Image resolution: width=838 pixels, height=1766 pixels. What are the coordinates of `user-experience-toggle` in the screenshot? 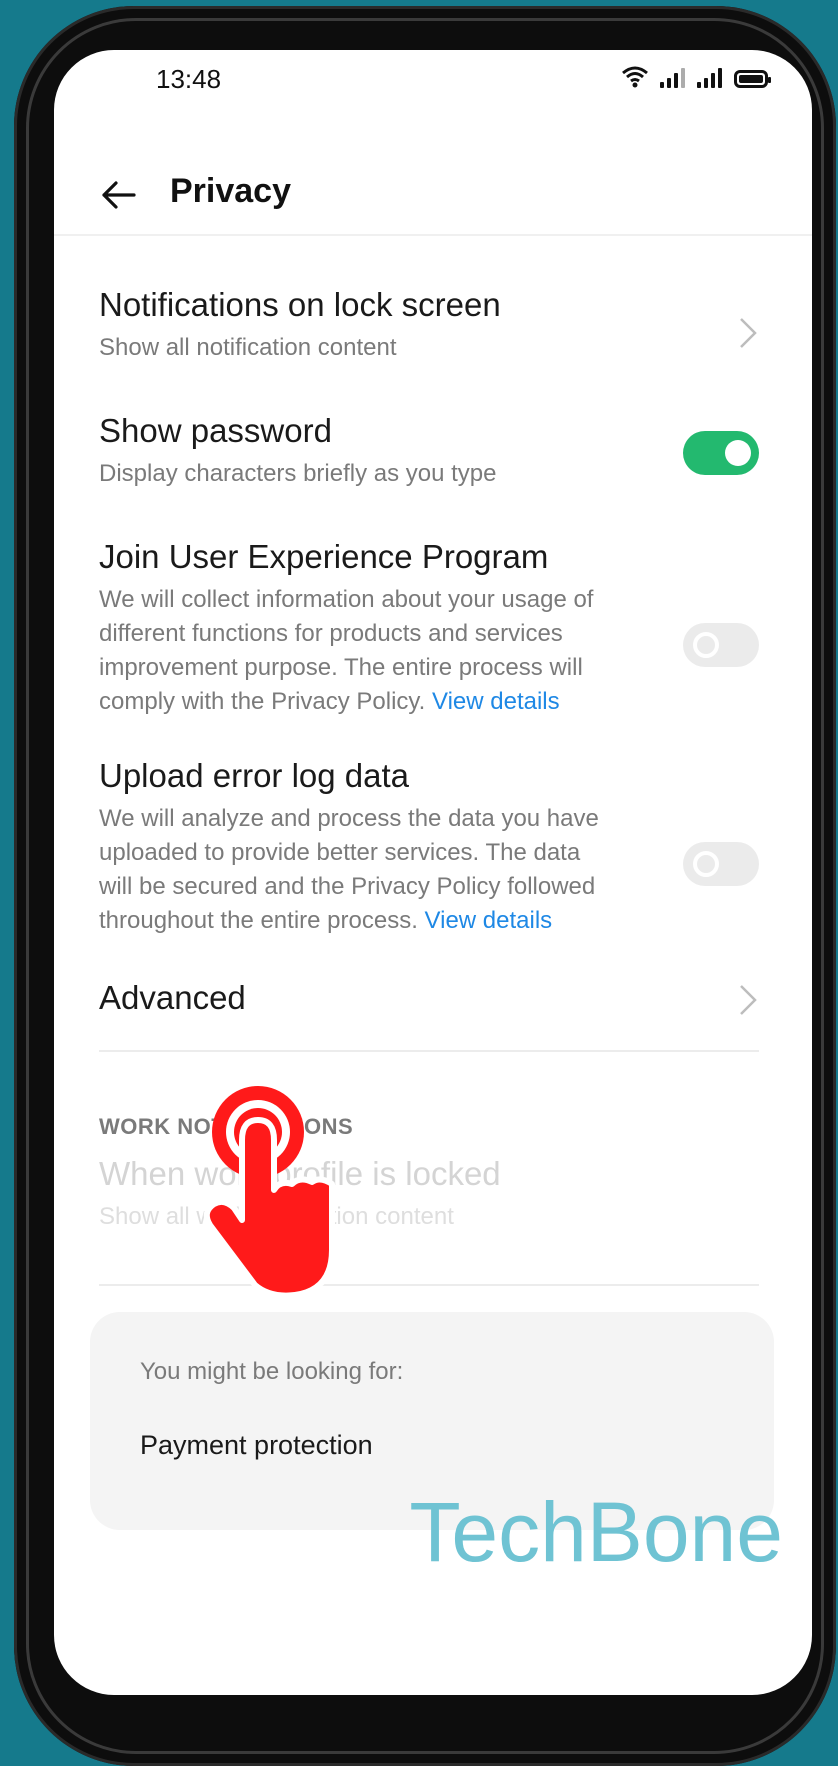 It's located at (721, 645).